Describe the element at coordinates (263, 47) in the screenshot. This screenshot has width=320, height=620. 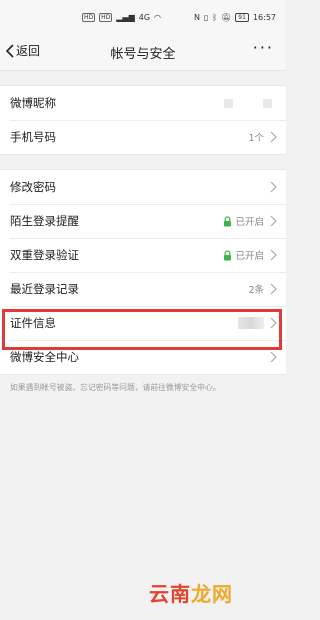
I see `more-options-icon: ···` at that location.